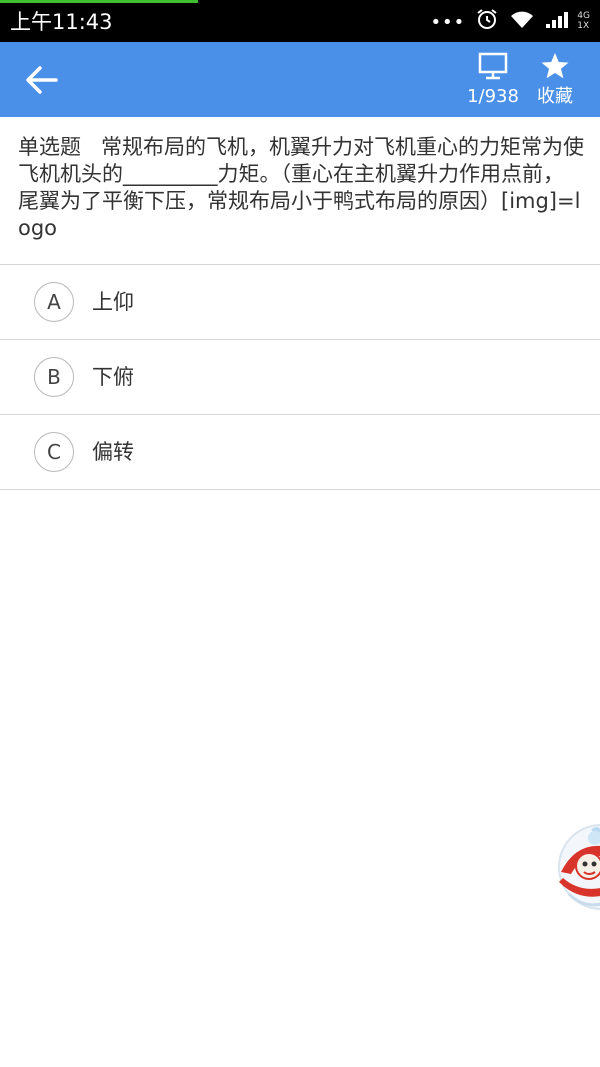 Image resolution: width=600 pixels, height=1067 pixels. What do you see at coordinates (522, 21) in the screenshot?
I see `wifi-icon` at bounding box center [522, 21].